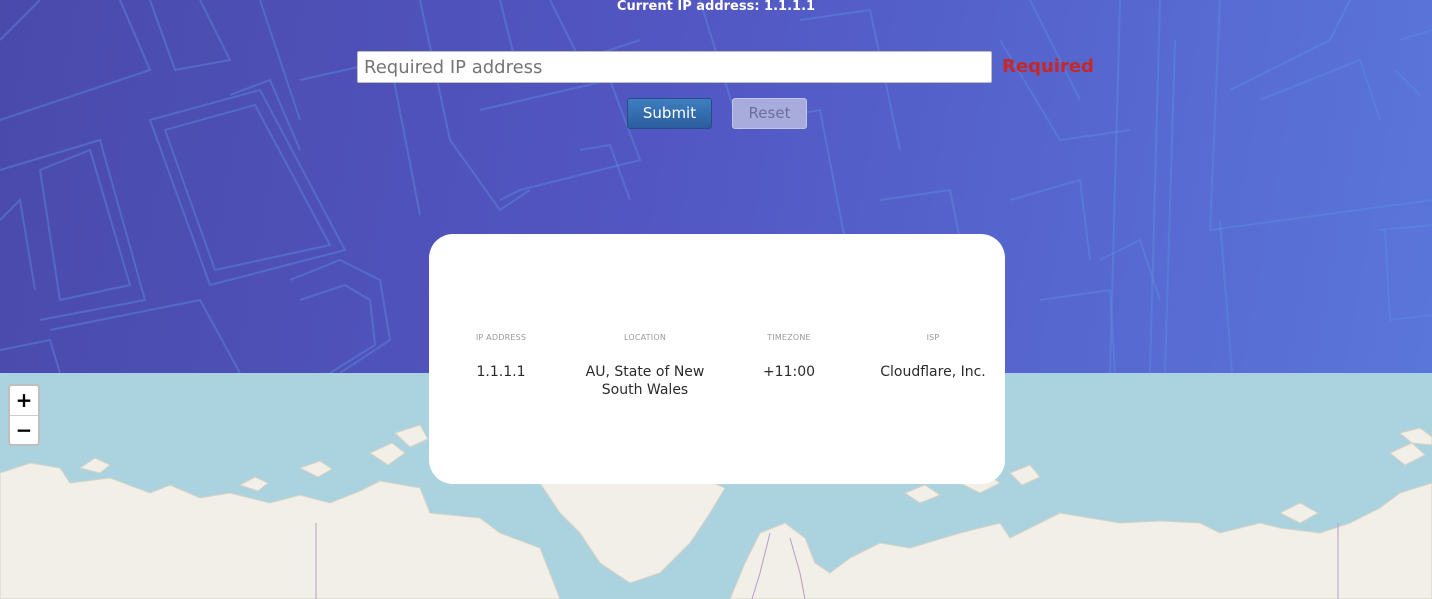  Describe the element at coordinates (645, 381) in the screenshot. I see `location-value: AU, State of New South Wales` at that location.